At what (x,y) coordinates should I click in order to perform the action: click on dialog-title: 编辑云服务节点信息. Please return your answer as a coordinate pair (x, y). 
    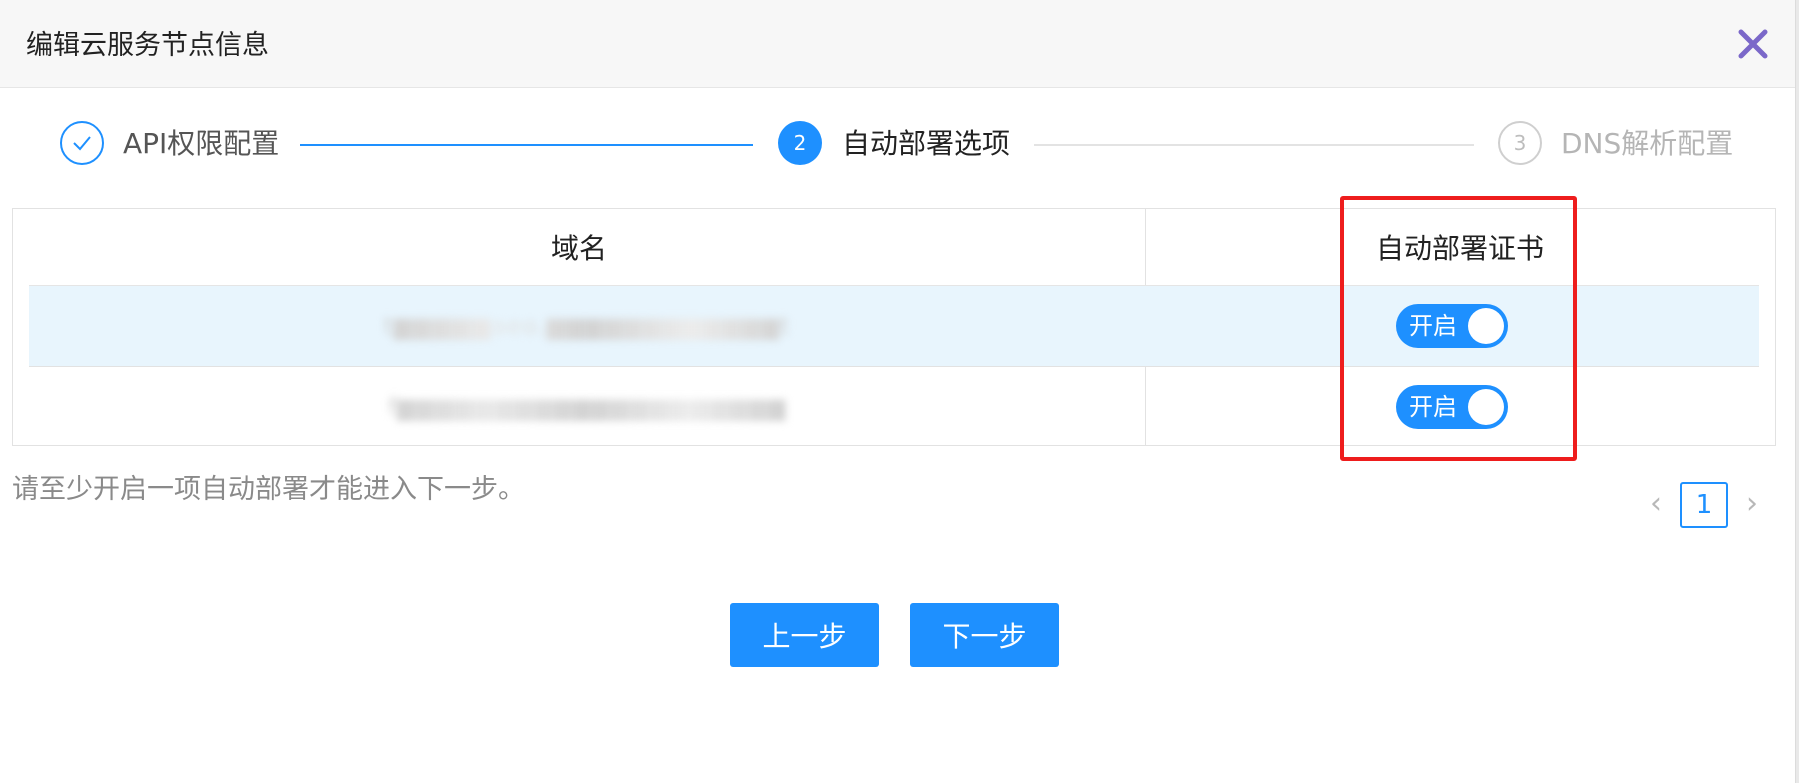
    Looking at the image, I should click on (147, 45).